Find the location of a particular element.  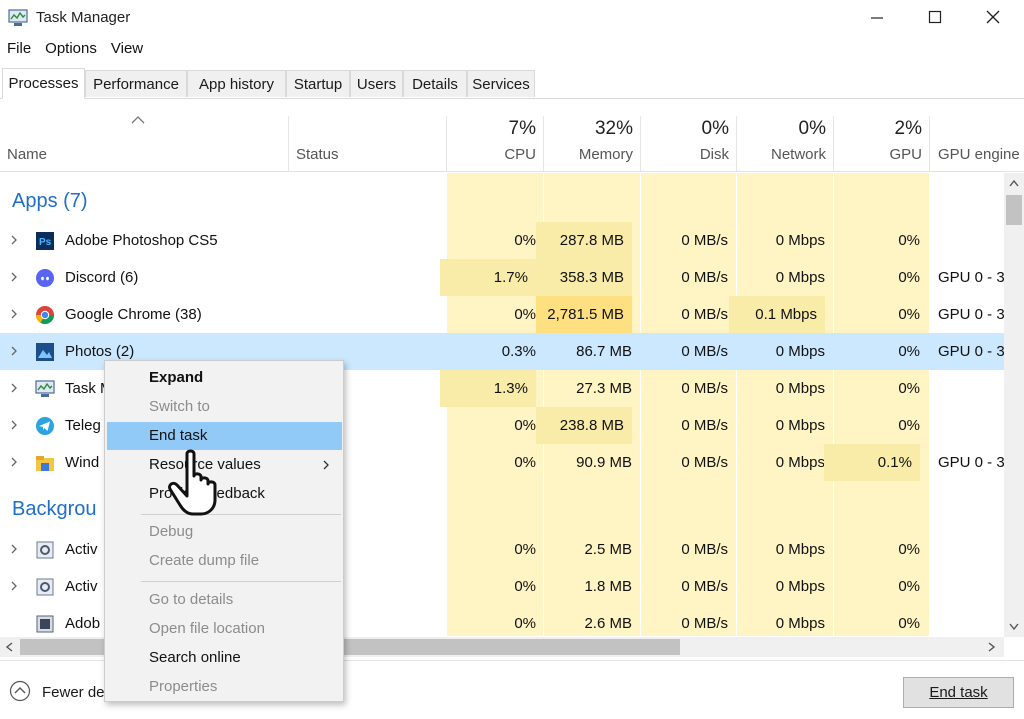

scroll-left-icon is located at coordinates (9, 647).